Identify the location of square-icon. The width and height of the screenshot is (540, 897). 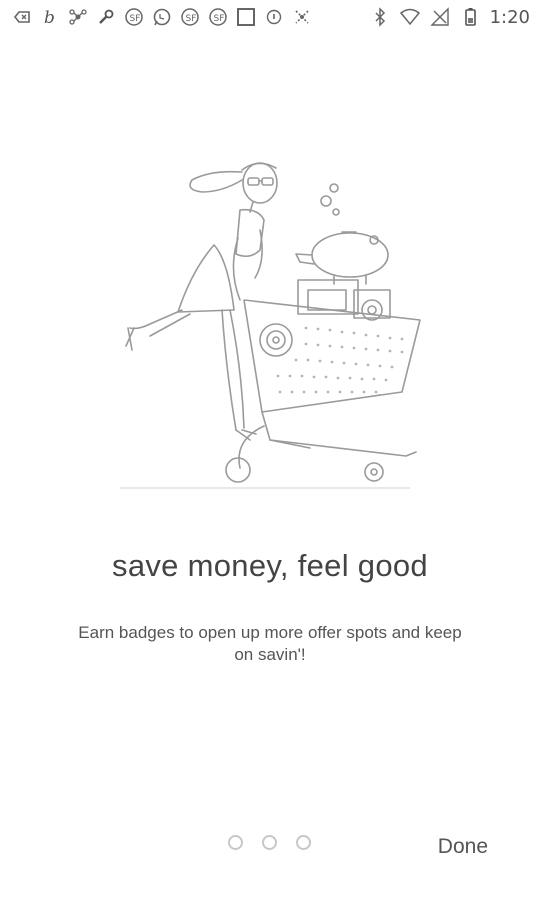
(246, 17).